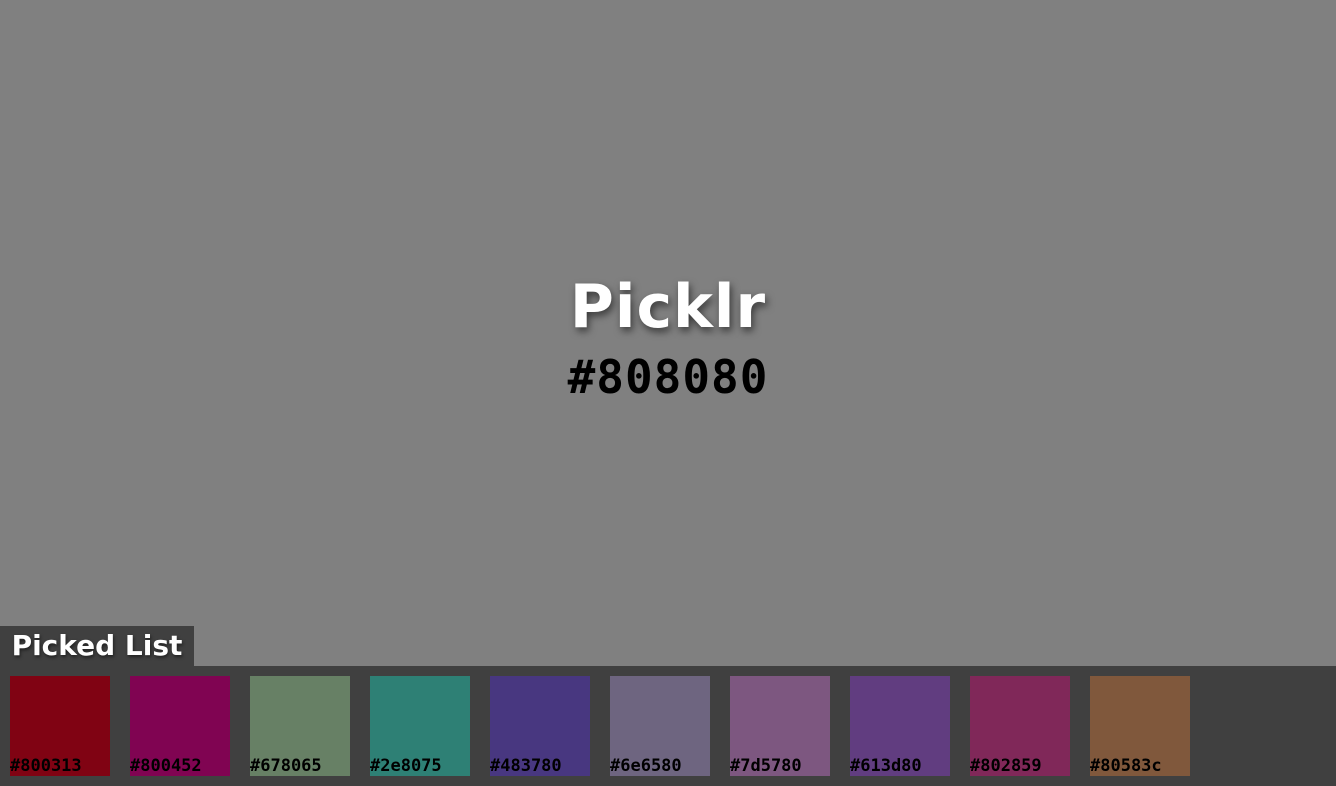  Describe the element at coordinates (60, 726) in the screenshot. I see `color-swatch: #800313` at that location.